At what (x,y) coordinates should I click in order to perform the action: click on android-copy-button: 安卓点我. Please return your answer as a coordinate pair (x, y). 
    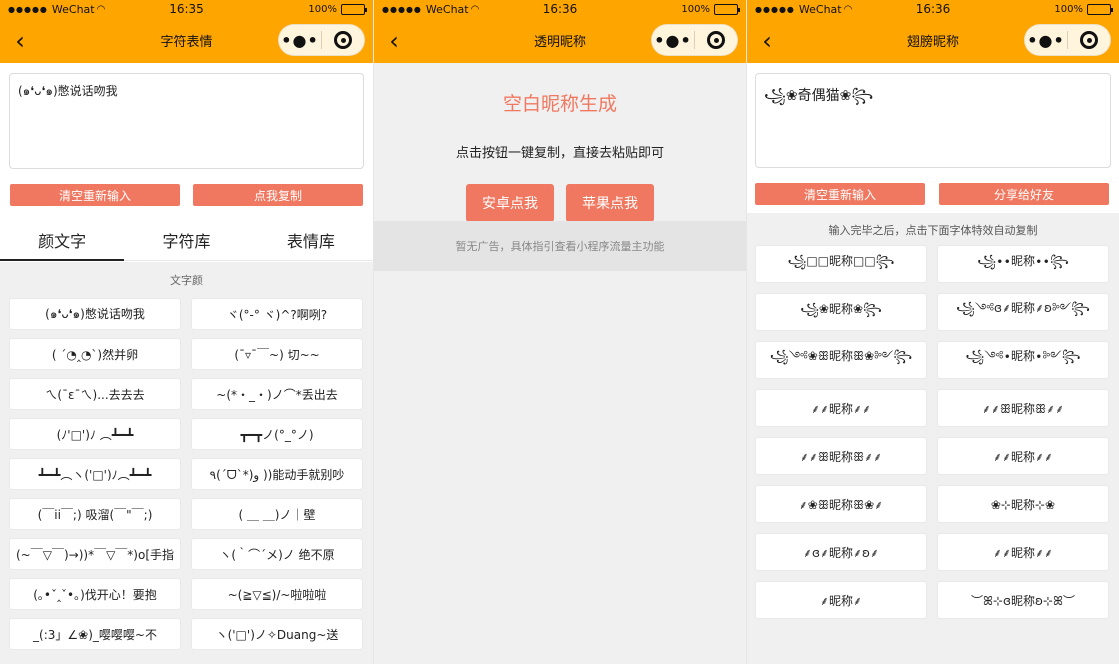
    Looking at the image, I should click on (510, 203).